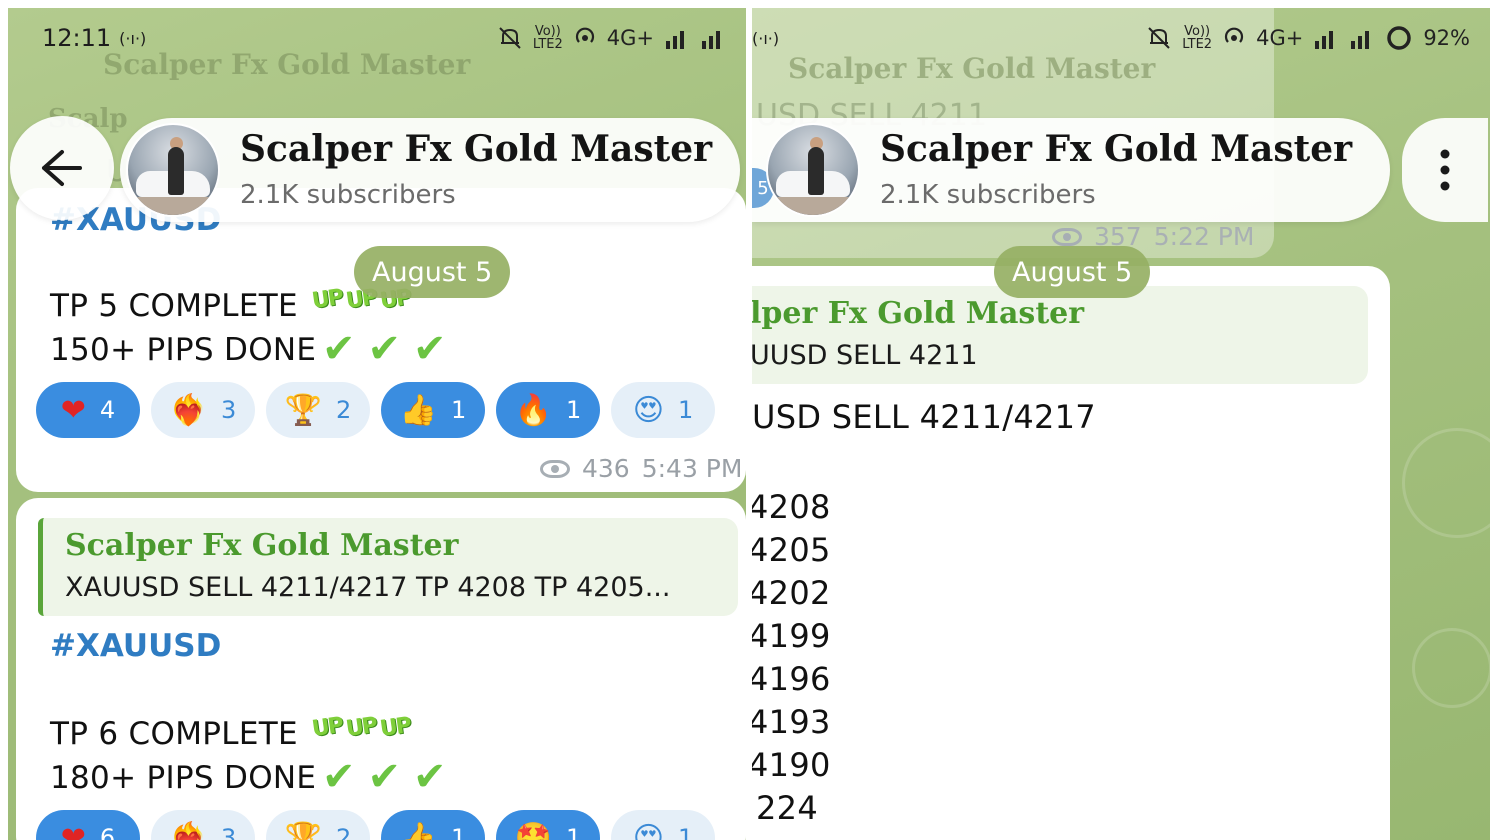 The image size is (1492, 840). I want to click on message-line-2: 180+ PIPS DONE, so click(183, 778).